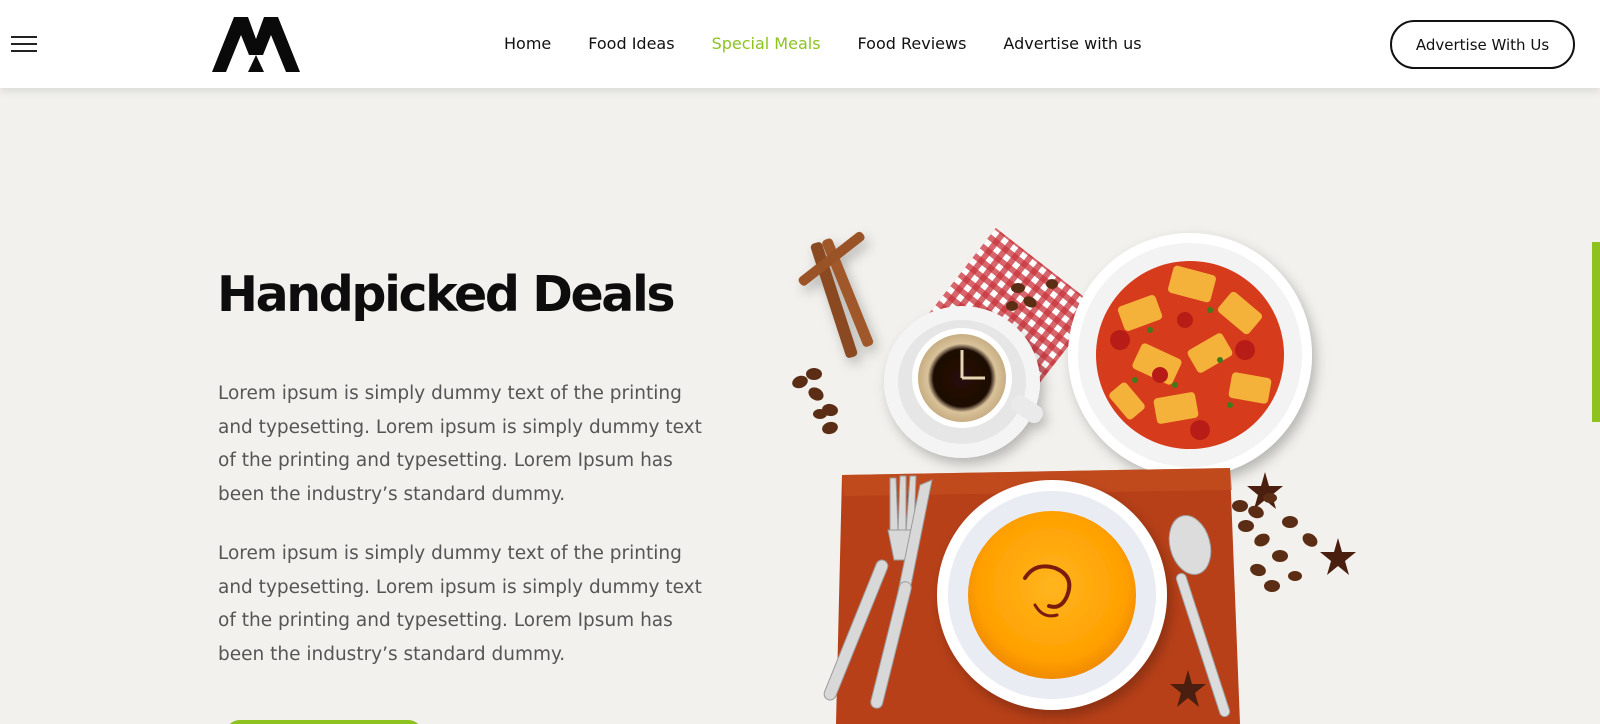 This screenshot has width=1600, height=724. I want to click on coffee-beans-left, so click(815, 401).